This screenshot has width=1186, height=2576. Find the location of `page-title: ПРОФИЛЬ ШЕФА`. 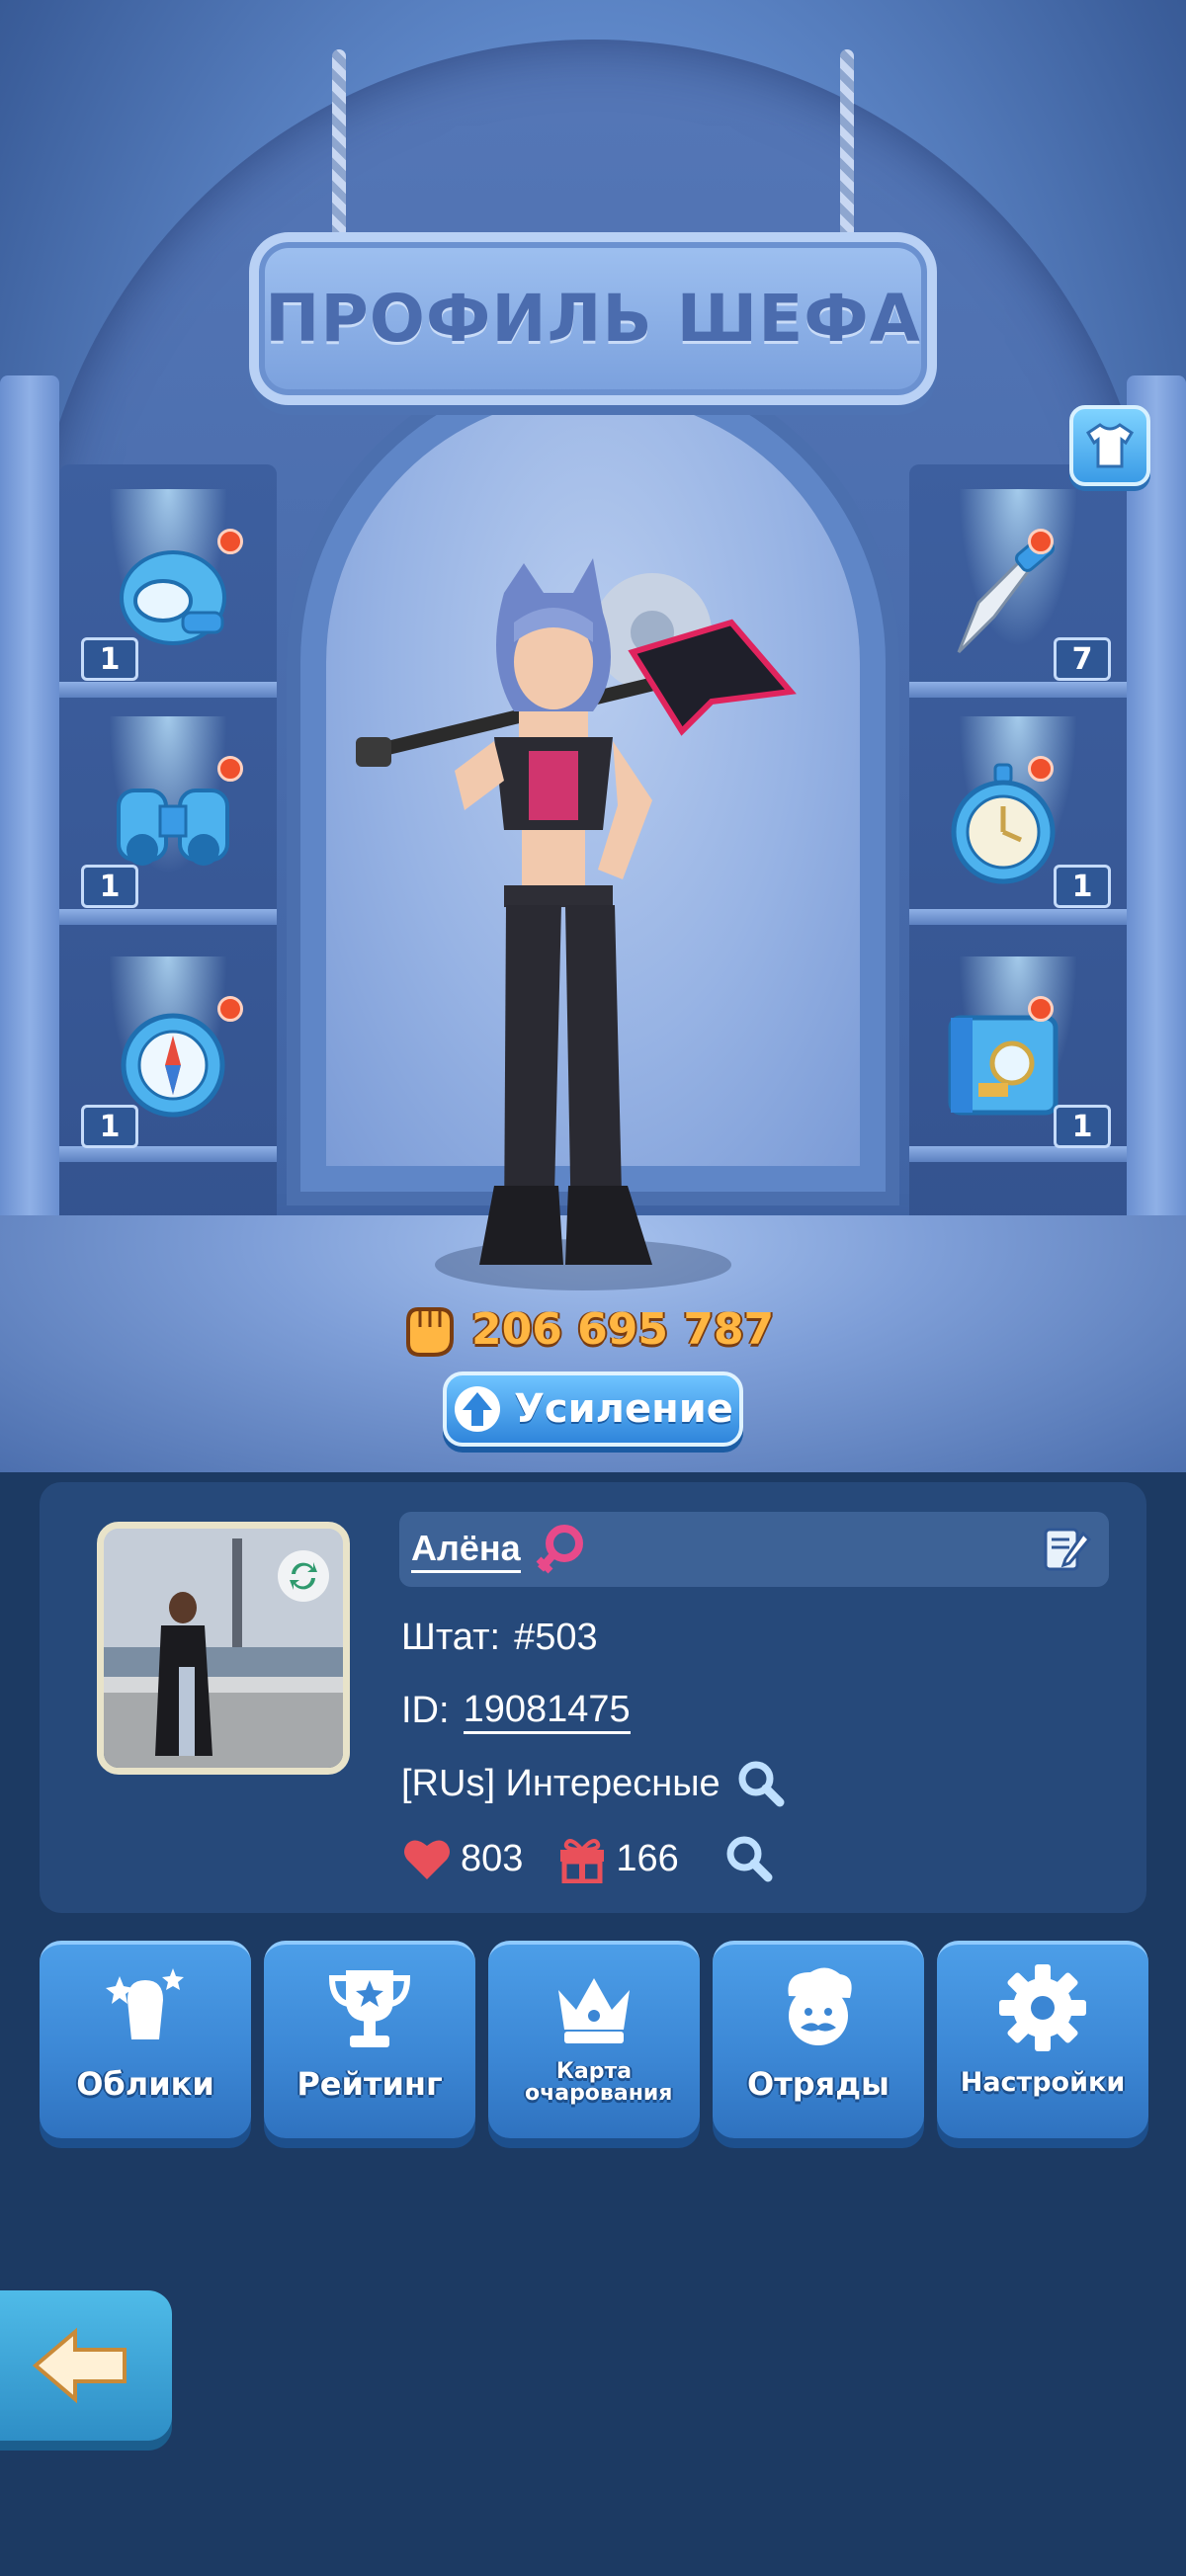

page-title: ПРОФИЛЬ ШЕФА is located at coordinates (593, 319).